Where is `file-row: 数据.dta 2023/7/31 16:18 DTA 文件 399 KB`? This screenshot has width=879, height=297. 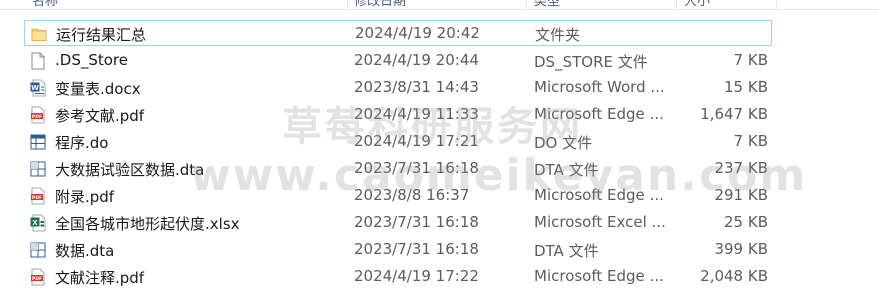
file-row: 数据.dta 2023/7/31 16:18 DTA 文件 399 KB is located at coordinates (398, 250).